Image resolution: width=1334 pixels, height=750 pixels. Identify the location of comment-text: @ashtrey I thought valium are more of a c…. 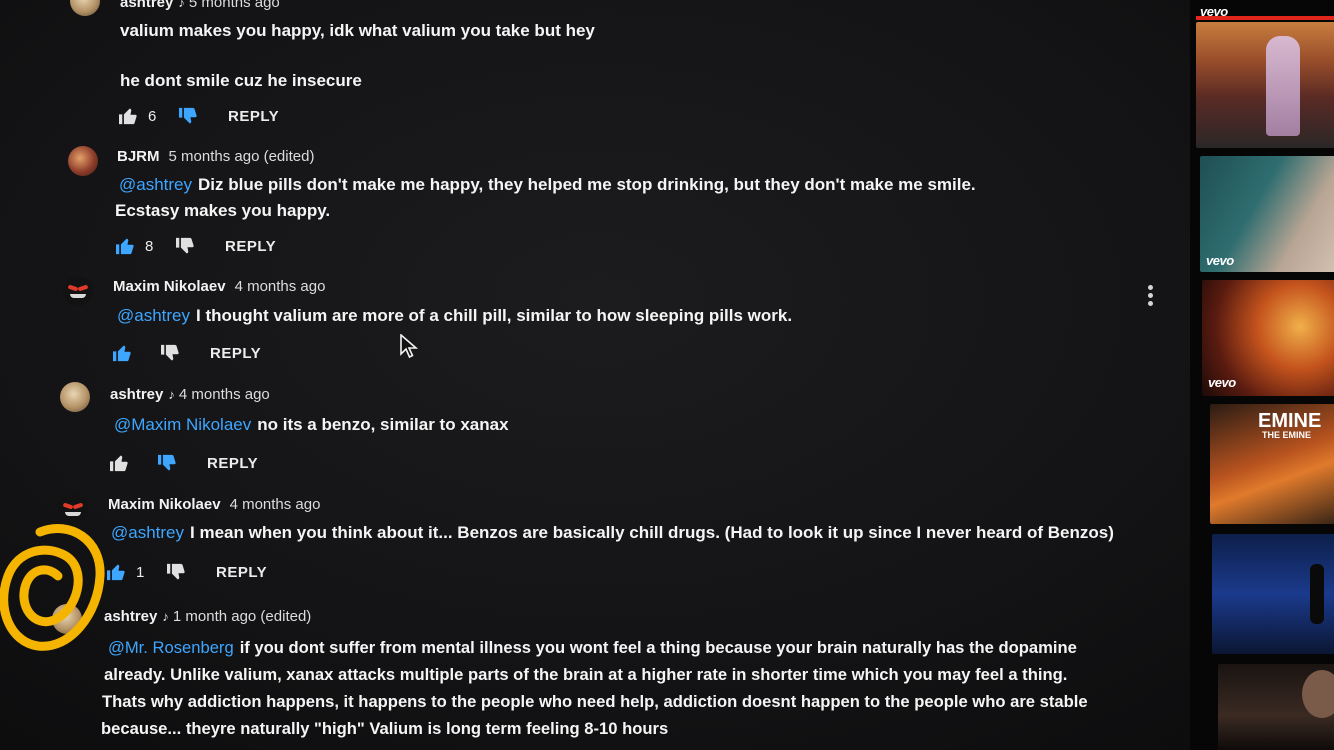
(454, 316).